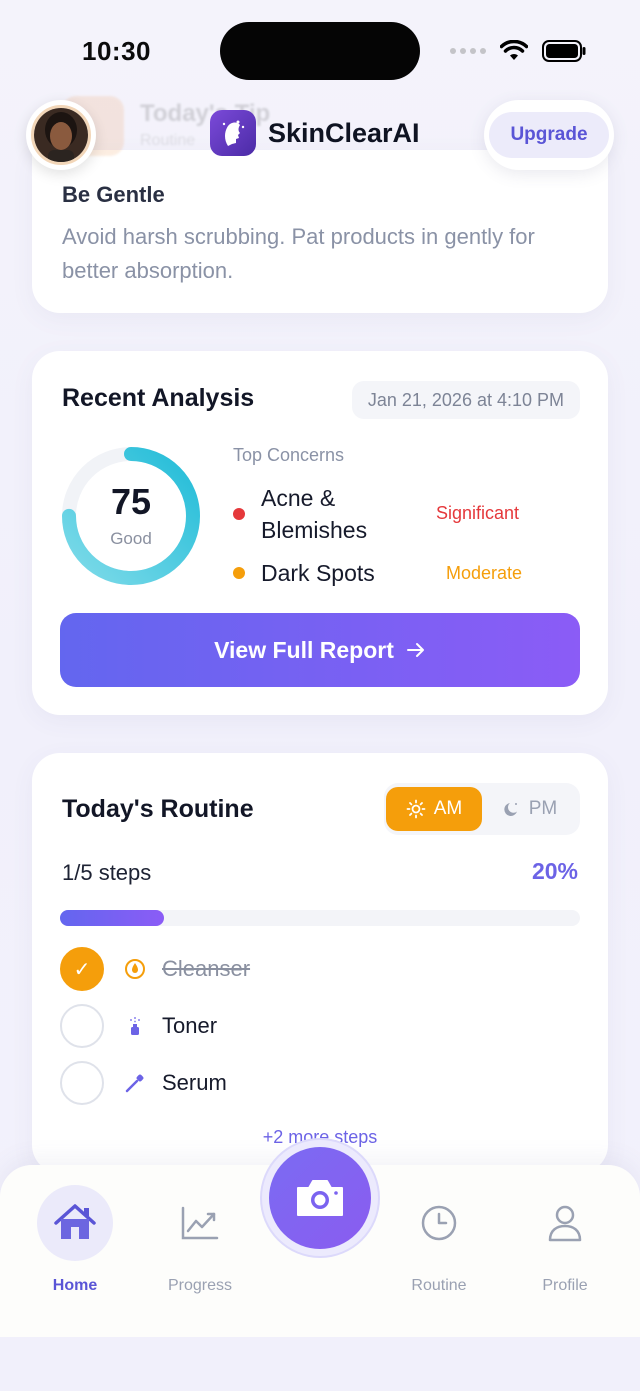 The width and height of the screenshot is (640, 1391). I want to click on status-bar: 10:30, so click(320, 50).